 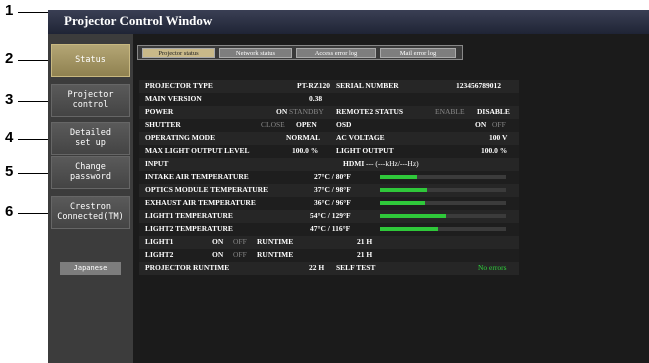 I want to click on operating-mode-value: NORMAL, so click(x=303, y=137).